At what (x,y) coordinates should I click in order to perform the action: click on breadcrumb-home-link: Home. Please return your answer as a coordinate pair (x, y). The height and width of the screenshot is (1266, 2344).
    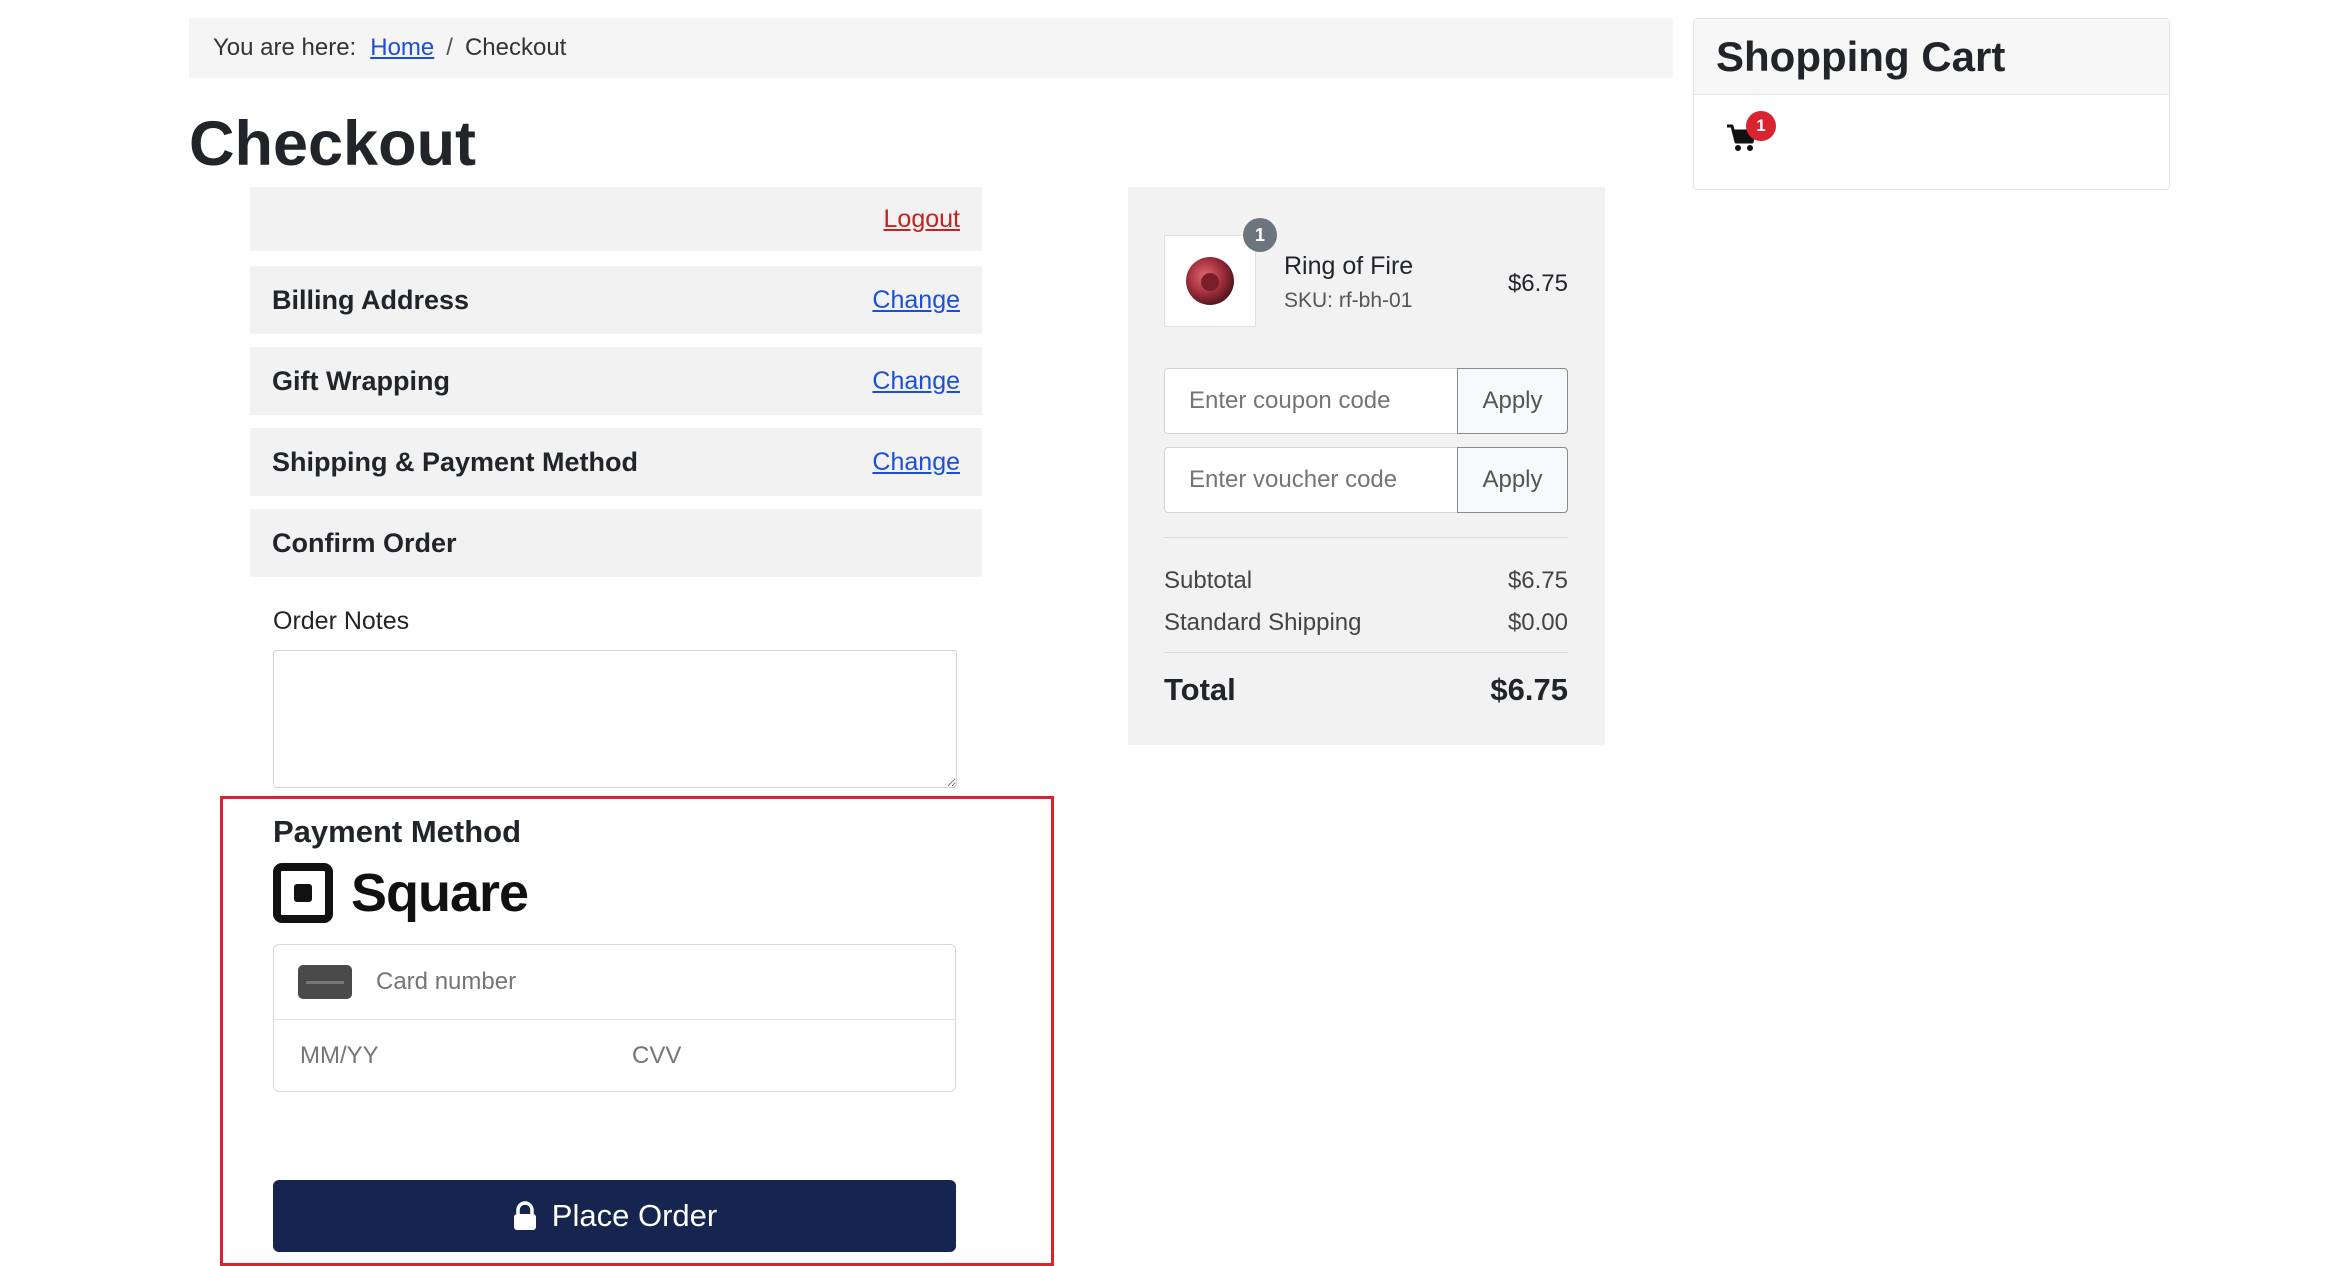
    Looking at the image, I should click on (402, 48).